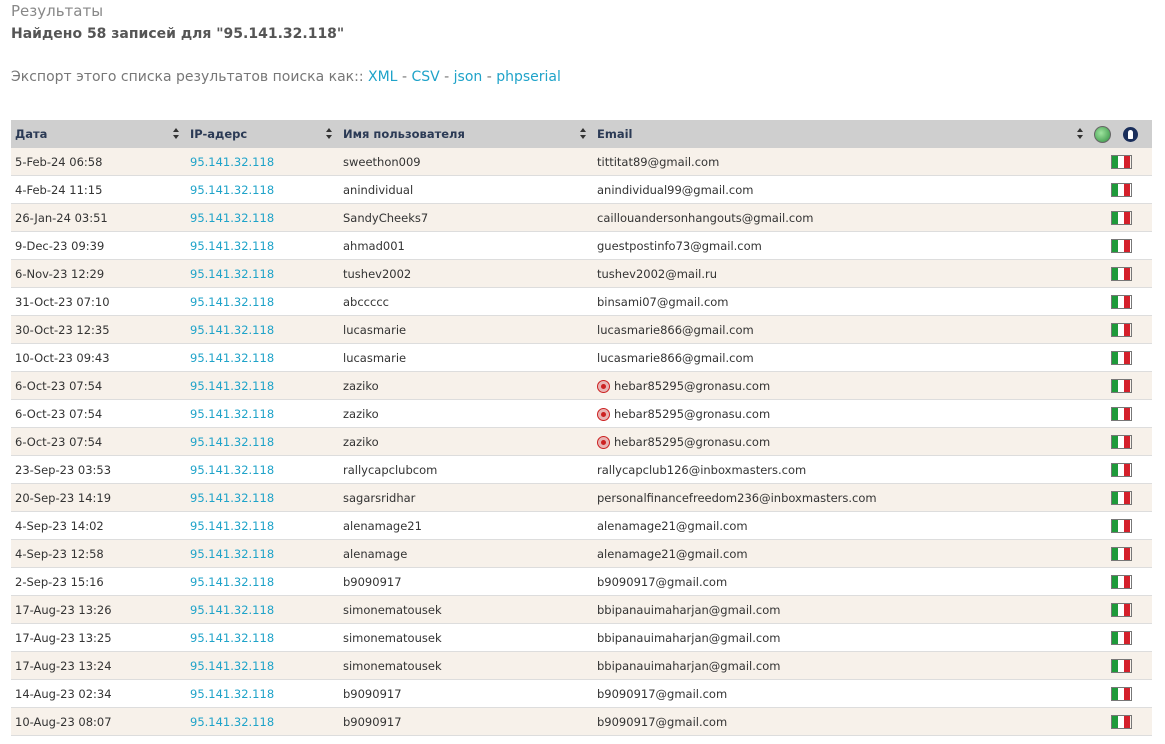 Image resolution: width=1165 pixels, height=744 pixels. Describe the element at coordinates (658, 161) in the screenshot. I see `email-text: tittitat89@gmail.com` at that location.